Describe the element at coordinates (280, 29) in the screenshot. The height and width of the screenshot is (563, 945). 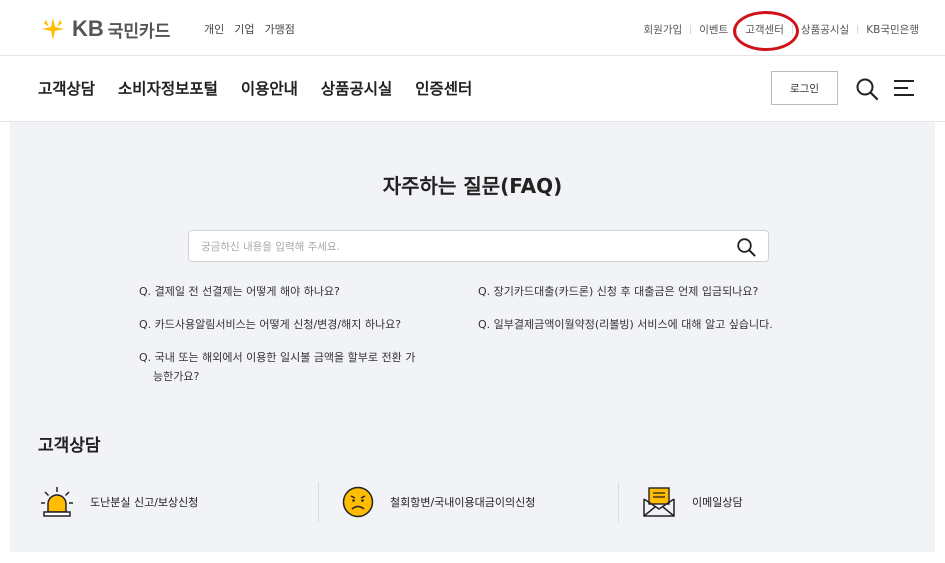
I see `segment-merchant: 가맹점` at that location.